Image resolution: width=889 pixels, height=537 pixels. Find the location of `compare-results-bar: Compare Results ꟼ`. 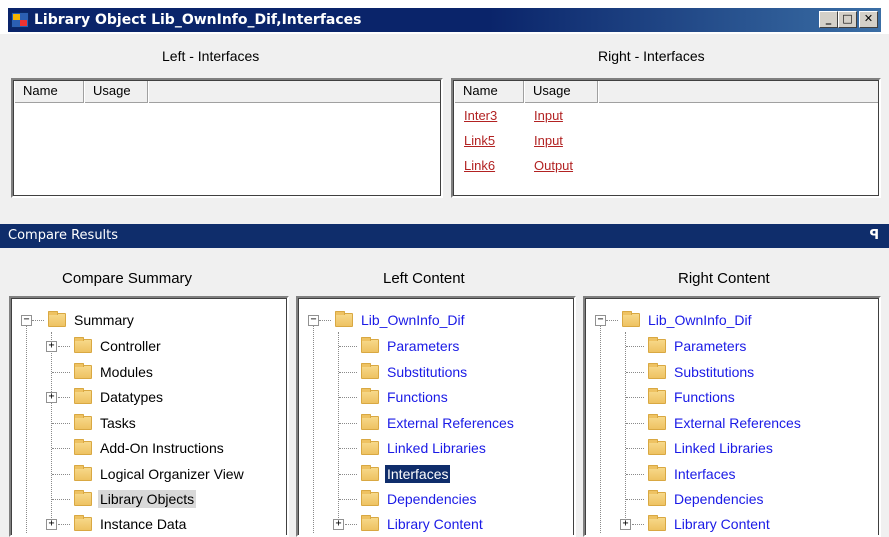

compare-results-bar: Compare Results ꟼ is located at coordinates (444, 236).